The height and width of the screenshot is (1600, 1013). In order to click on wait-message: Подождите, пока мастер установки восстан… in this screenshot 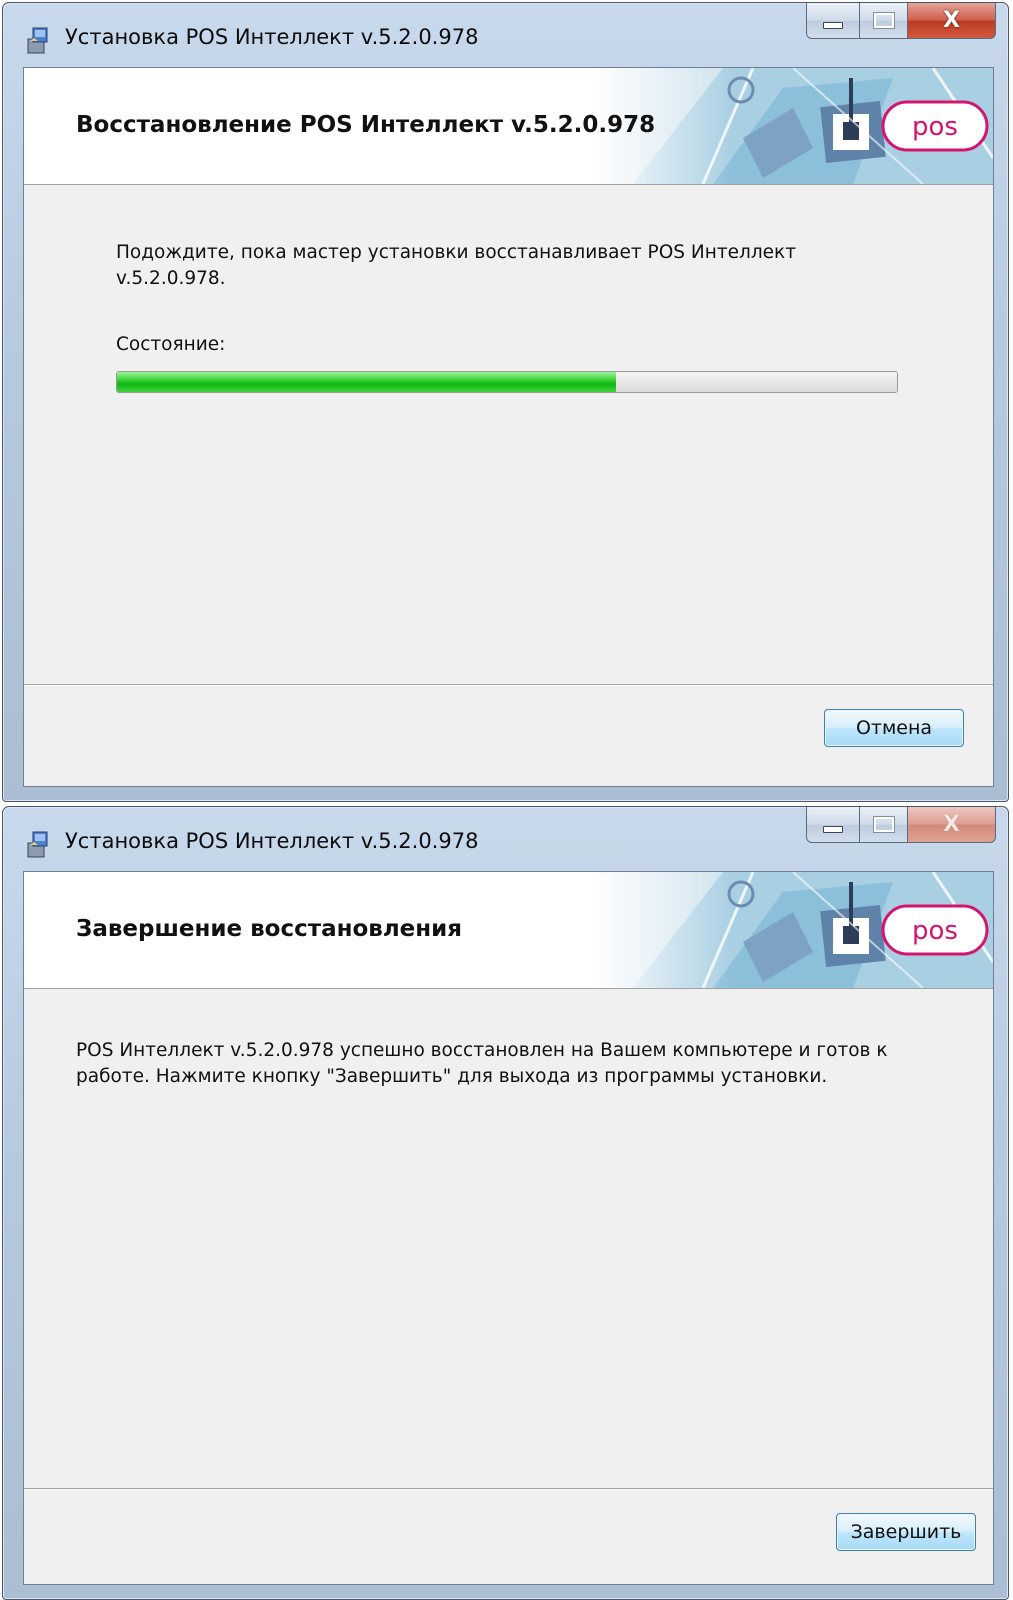, I will do `click(456, 266)`.